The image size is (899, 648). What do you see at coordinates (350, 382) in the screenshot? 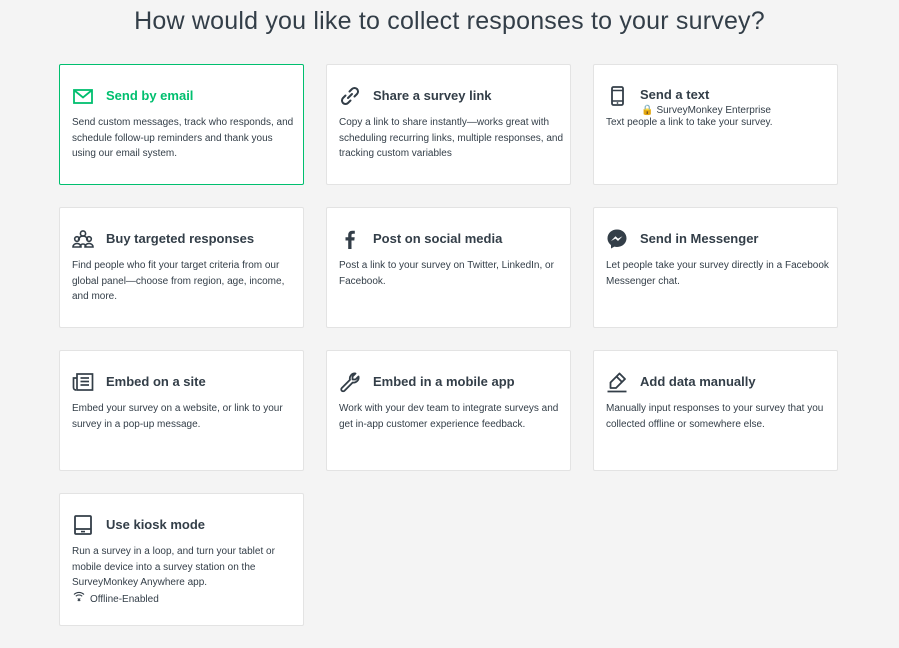
I see `wrench-icon` at bounding box center [350, 382].